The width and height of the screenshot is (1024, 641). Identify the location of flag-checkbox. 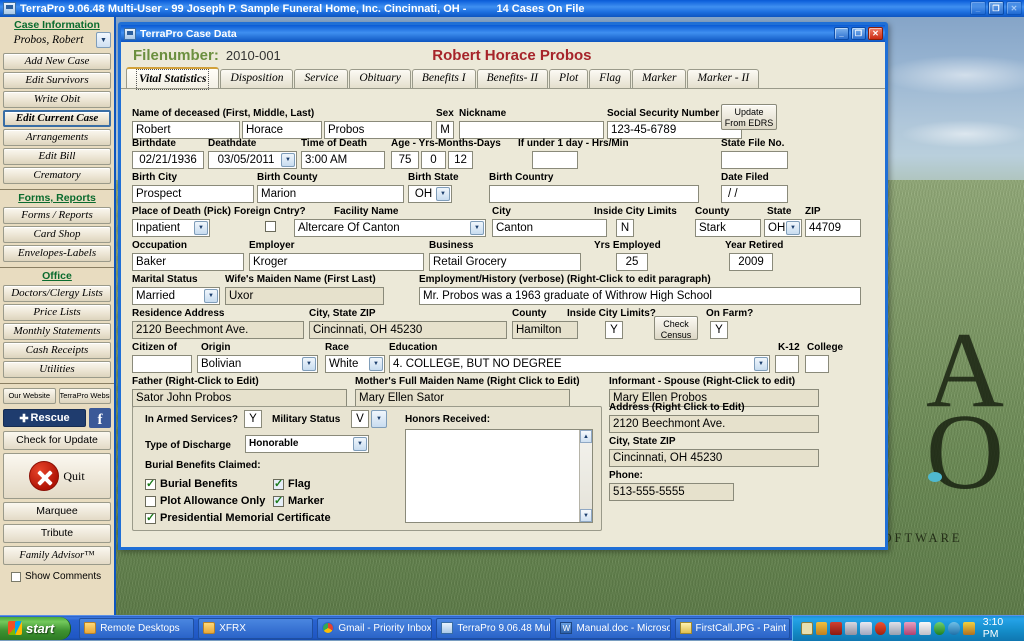
(278, 483).